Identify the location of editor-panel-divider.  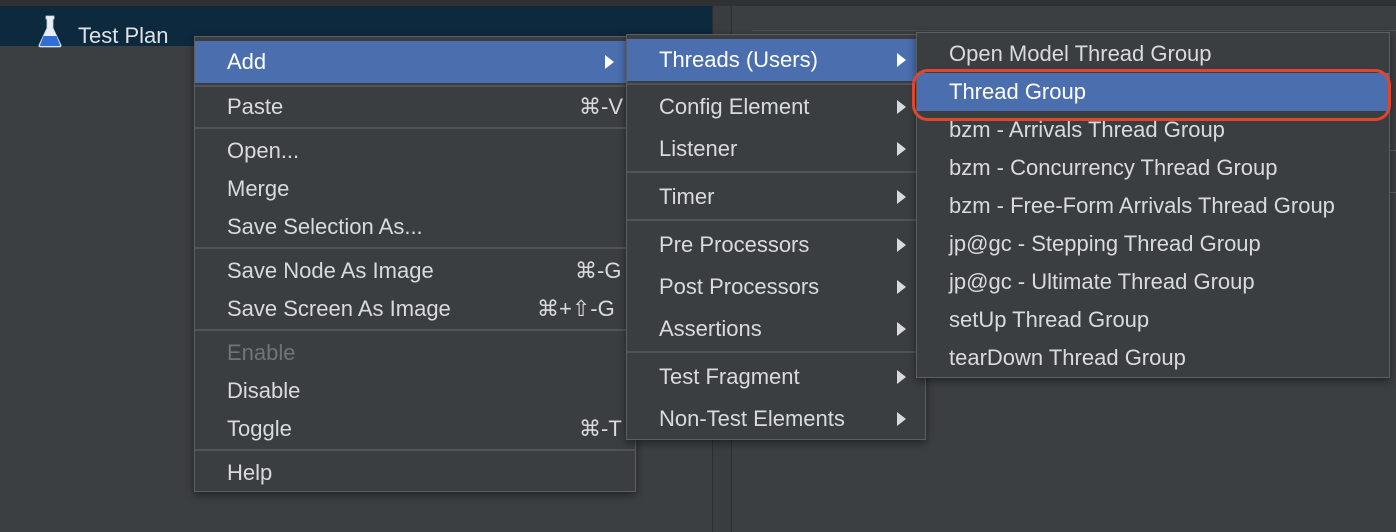
(1074, 30).